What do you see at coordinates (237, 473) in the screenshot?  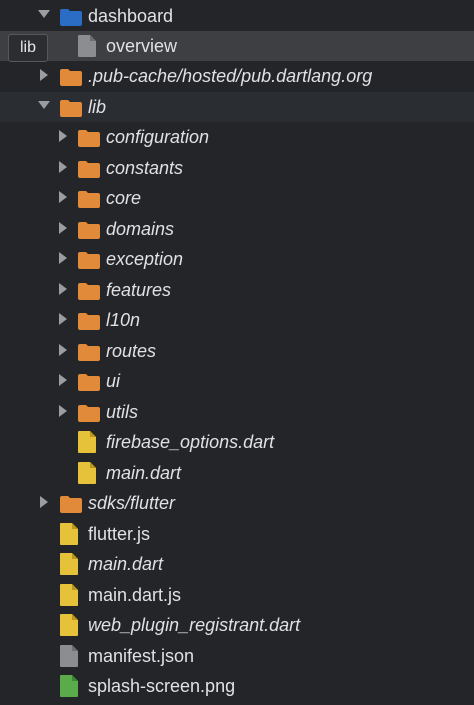 I see `tree-item-main-dart-lib: main.dart` at bounding box center [237, 473].